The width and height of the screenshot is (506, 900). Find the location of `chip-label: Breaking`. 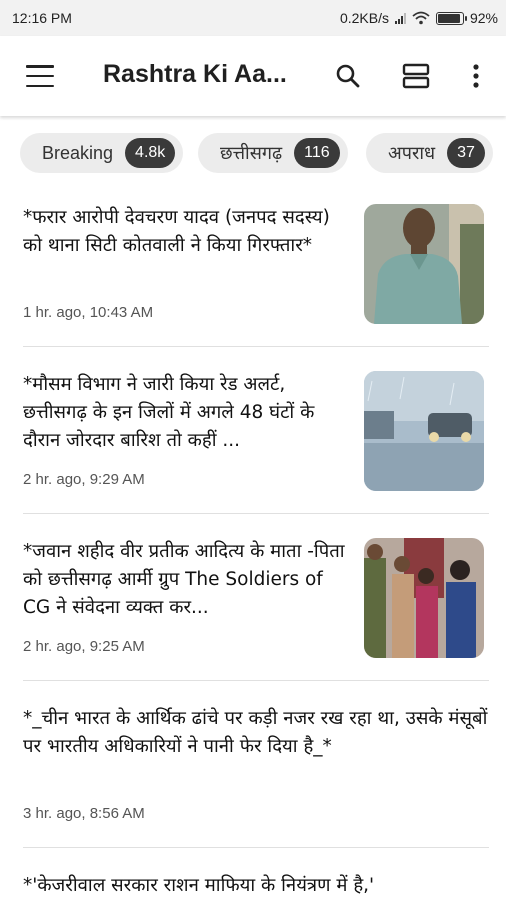

chip-label: Breaking is located at coordinates (78, 152).